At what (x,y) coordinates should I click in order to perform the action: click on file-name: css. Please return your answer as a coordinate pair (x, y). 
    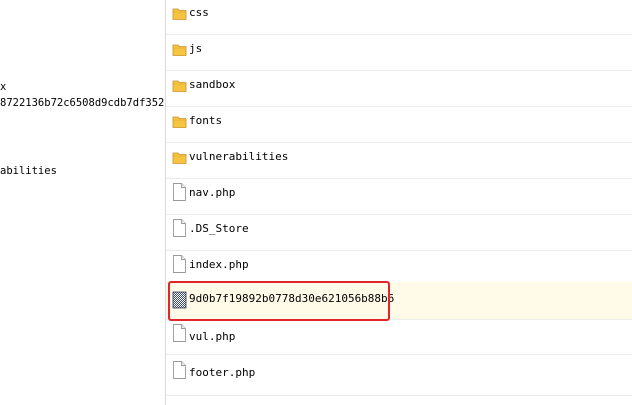
    Looking at the image, I should click on (199, 12).